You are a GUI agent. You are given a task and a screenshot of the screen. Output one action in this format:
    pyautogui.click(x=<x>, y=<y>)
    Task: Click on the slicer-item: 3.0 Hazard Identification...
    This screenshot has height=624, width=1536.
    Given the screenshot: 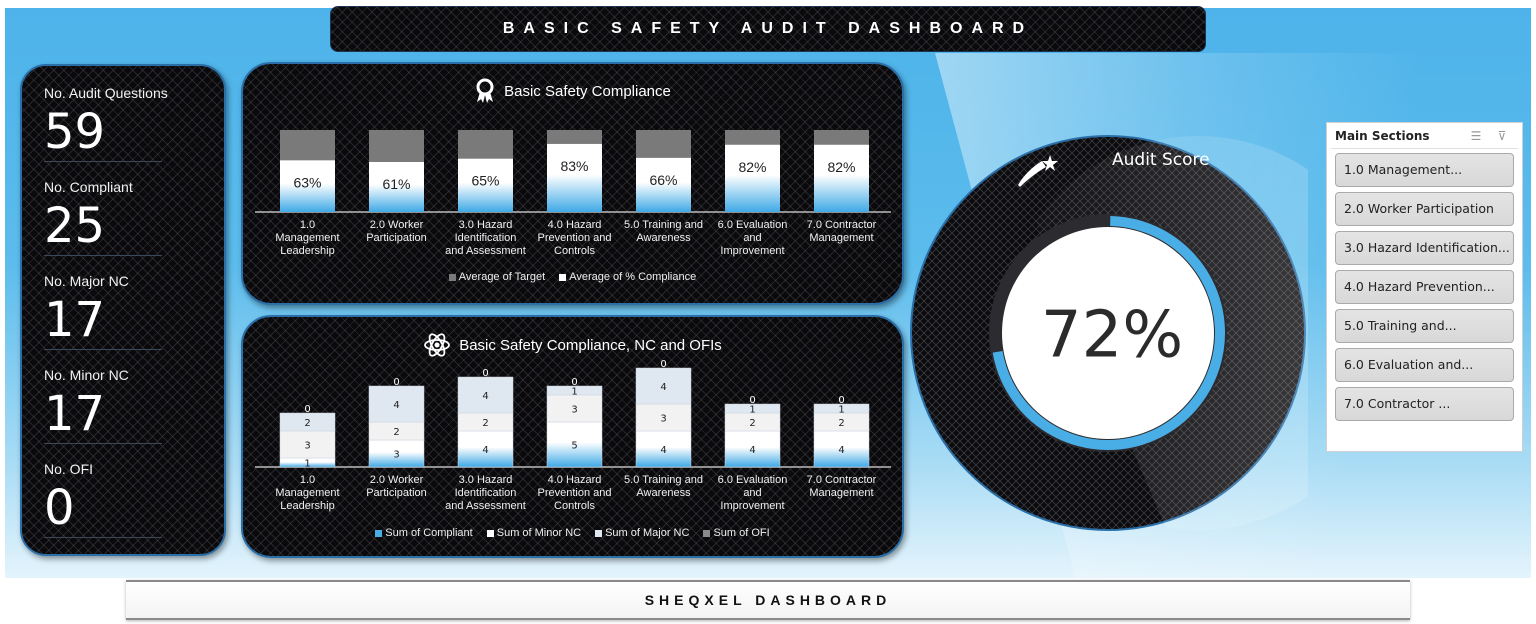 What is the action you would take?
    pyautogui.click(x=1424, y=248)
    